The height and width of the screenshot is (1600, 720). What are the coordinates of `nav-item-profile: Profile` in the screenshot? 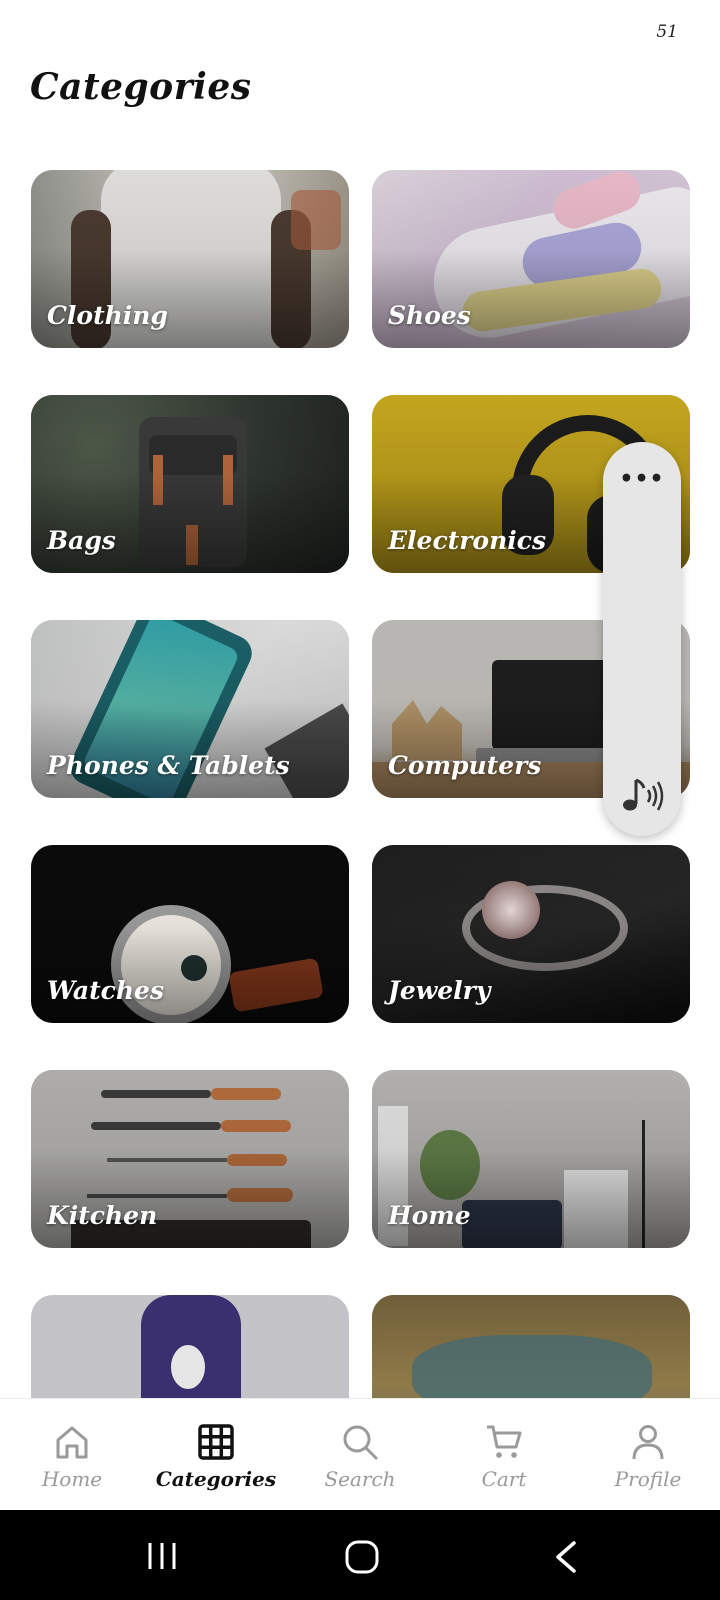 It's located at (648, 1455).